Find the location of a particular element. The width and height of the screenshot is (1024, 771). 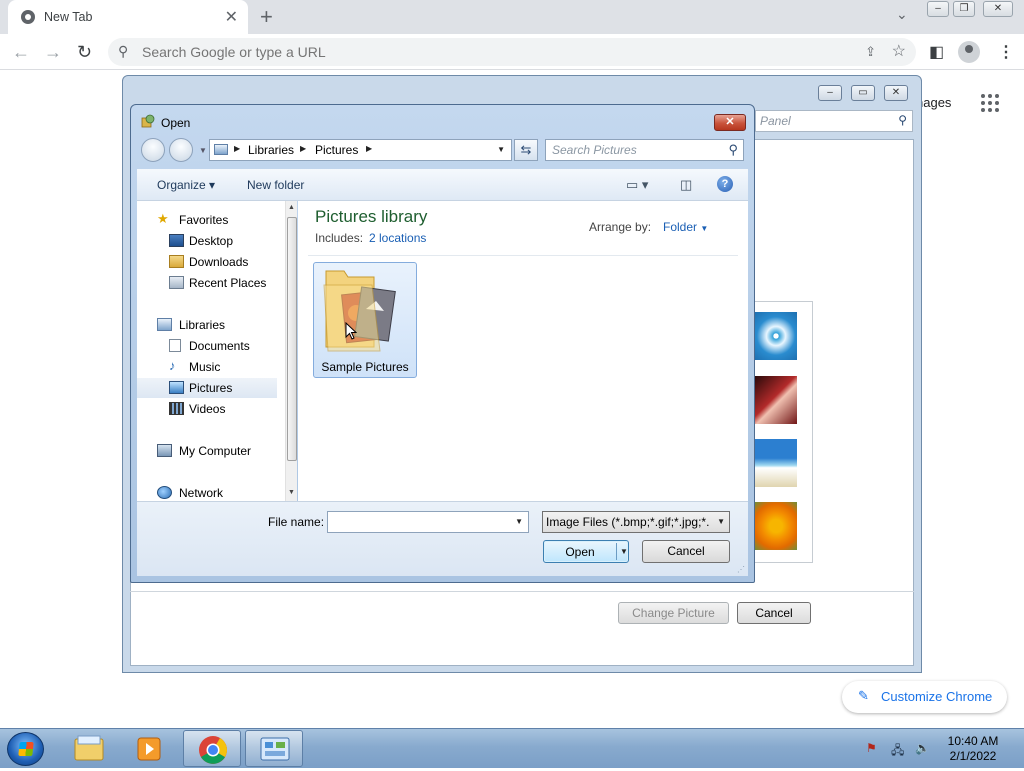

back-arrow-icon: ← is located at coordinates (21, 52).